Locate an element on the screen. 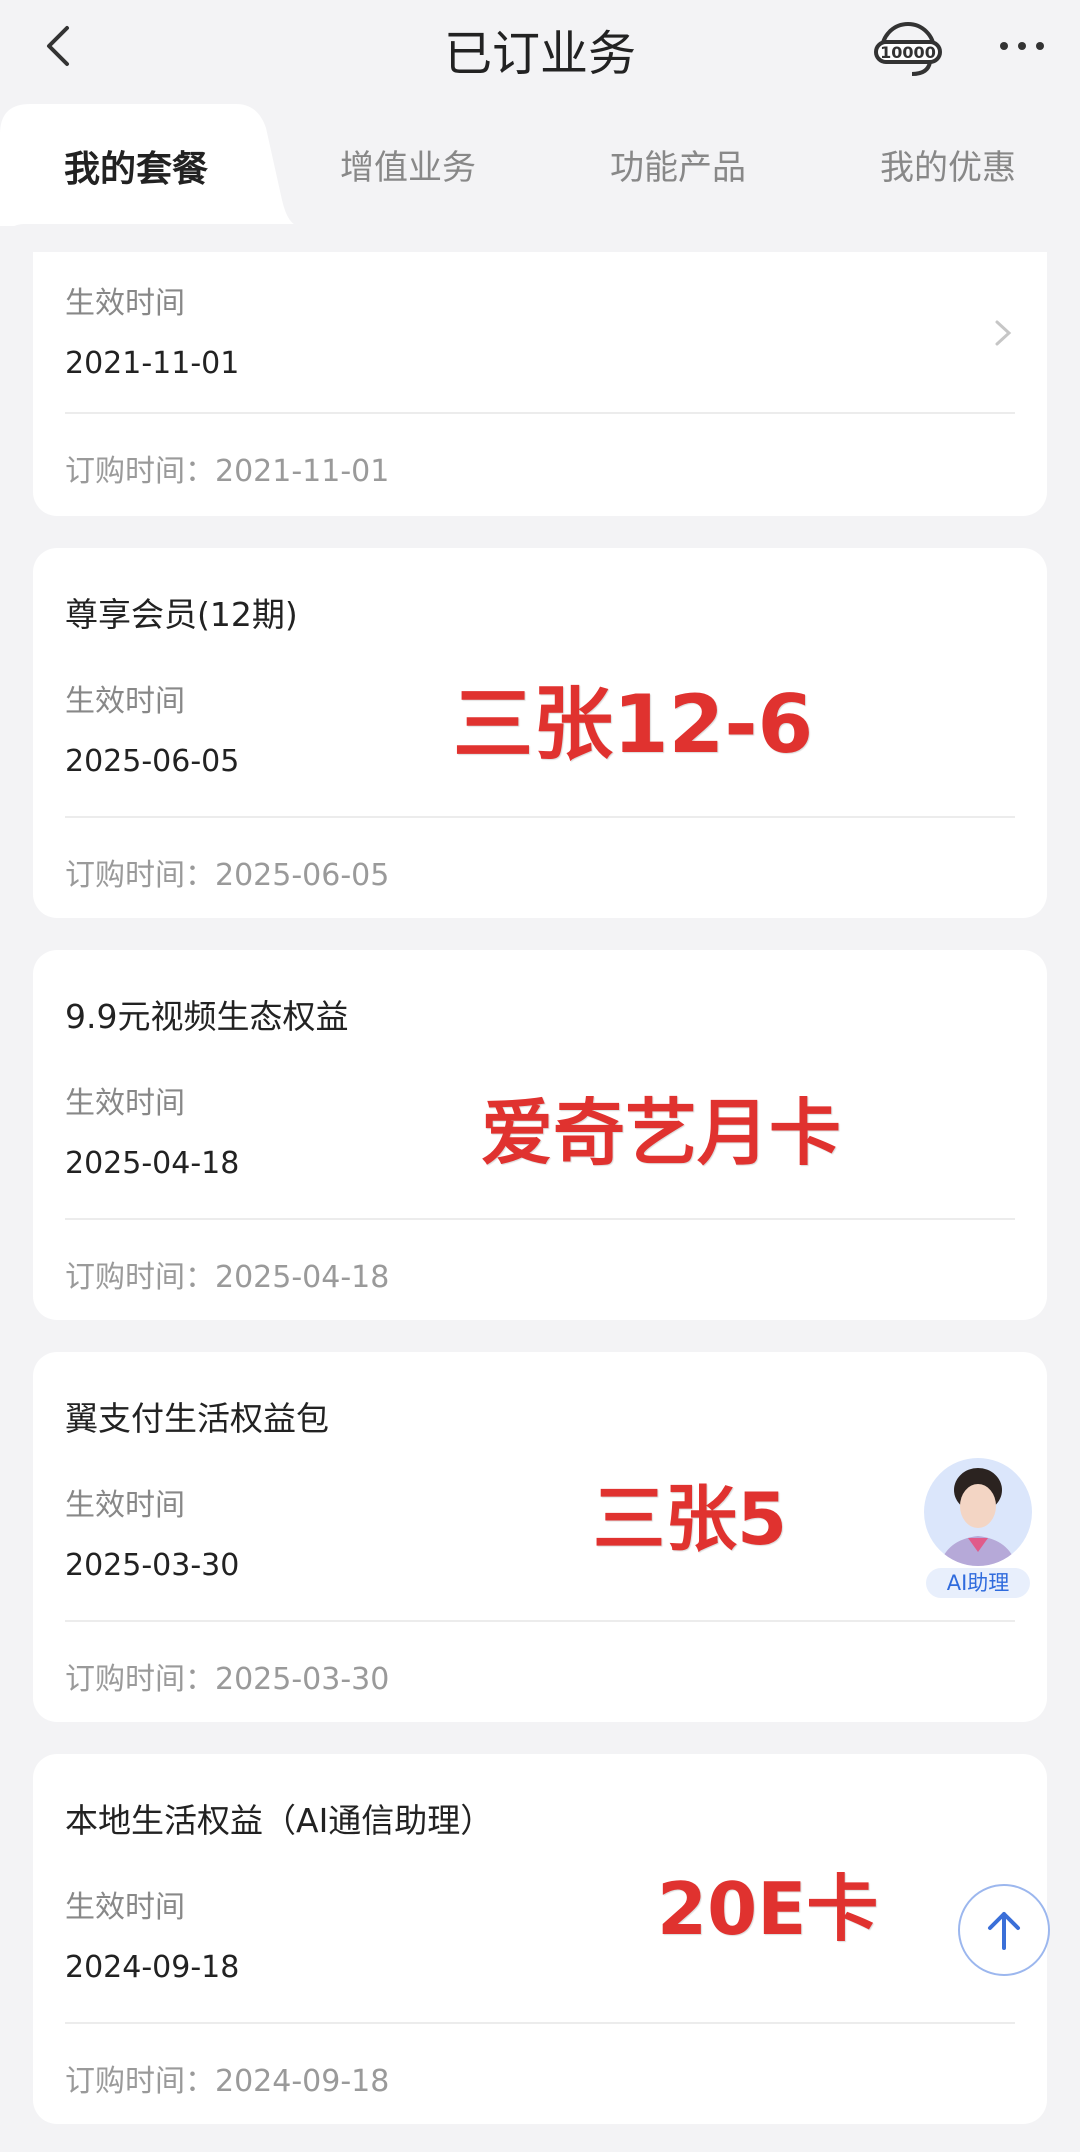 The height and width of the screenshot is (2152, 1080). order-time: 订购时间：2025-03-30 is located at coordinates (227, 1679).